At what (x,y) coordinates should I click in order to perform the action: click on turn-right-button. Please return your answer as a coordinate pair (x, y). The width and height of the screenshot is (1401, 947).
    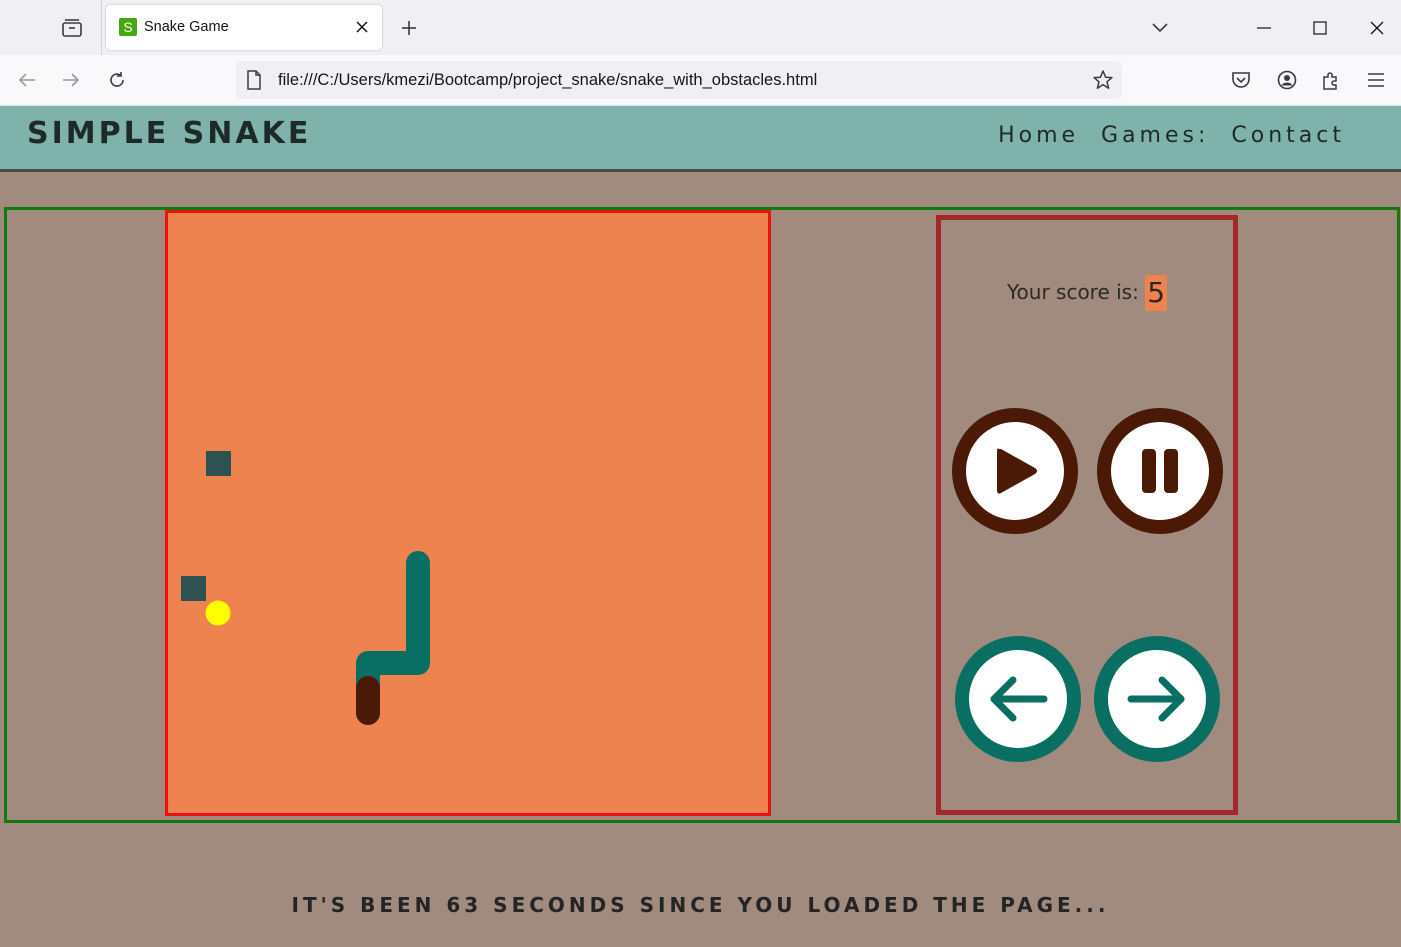
    Looking at the image, I should click on (1157, 699).